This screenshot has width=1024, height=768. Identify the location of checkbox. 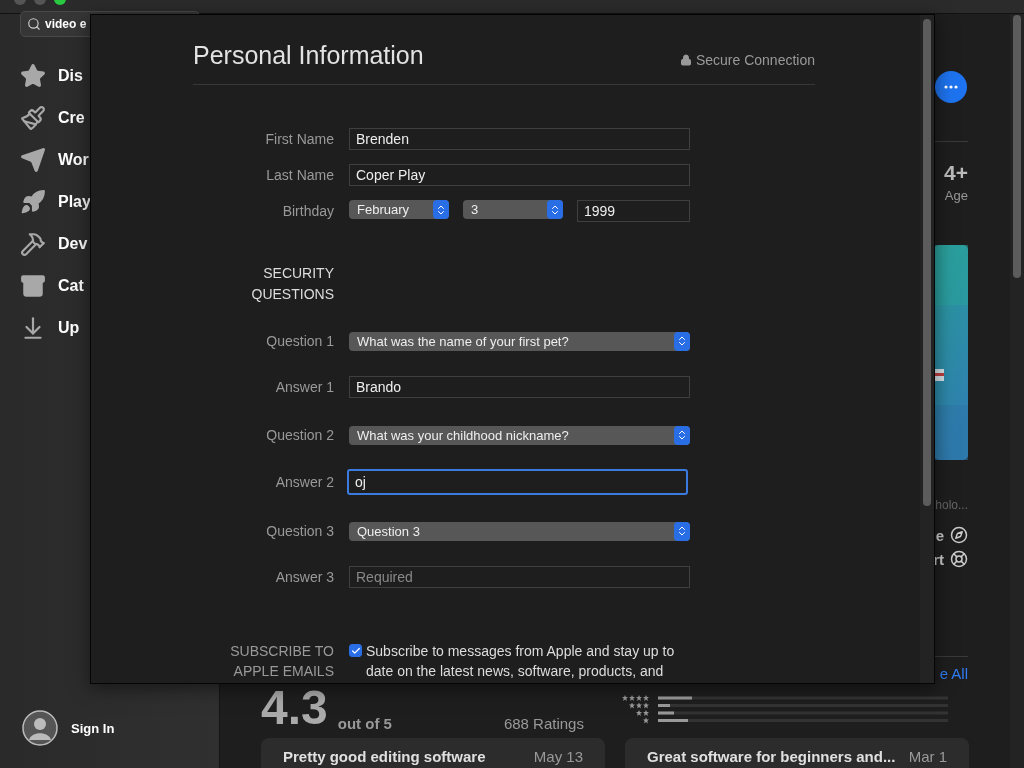
(355, 650).